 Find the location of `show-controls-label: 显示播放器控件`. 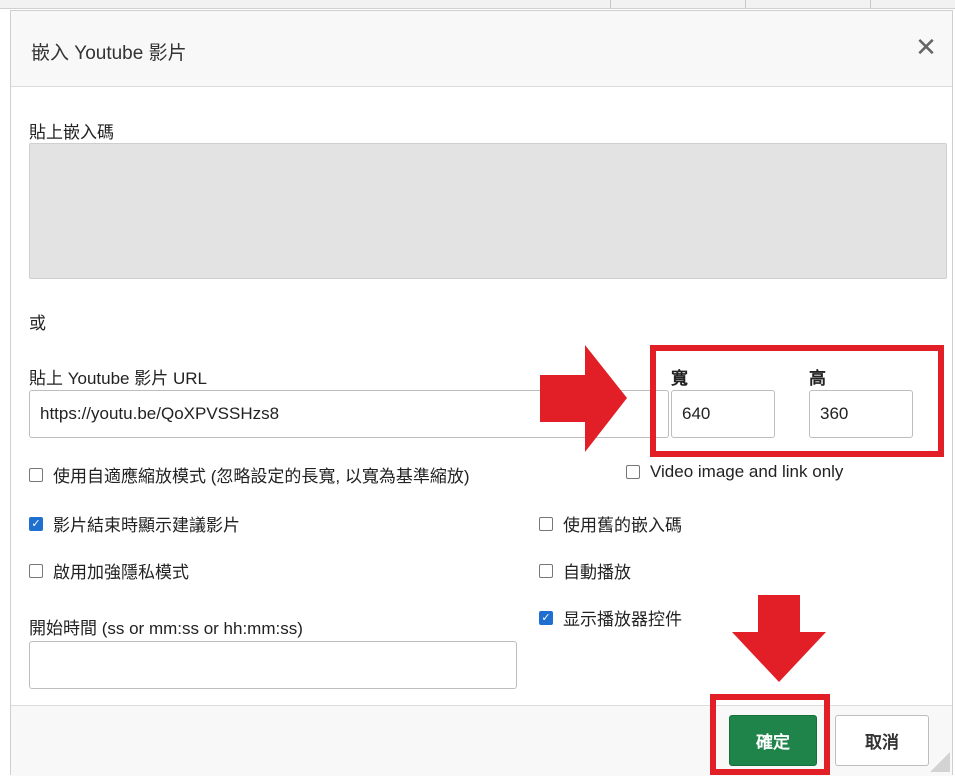

show-controls-label: 显示播放器控件 is located at coordinates (622, 619).